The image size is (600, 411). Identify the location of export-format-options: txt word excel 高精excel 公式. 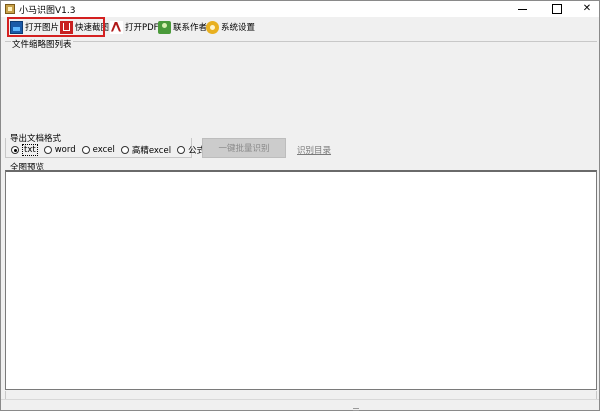
(111, 150).